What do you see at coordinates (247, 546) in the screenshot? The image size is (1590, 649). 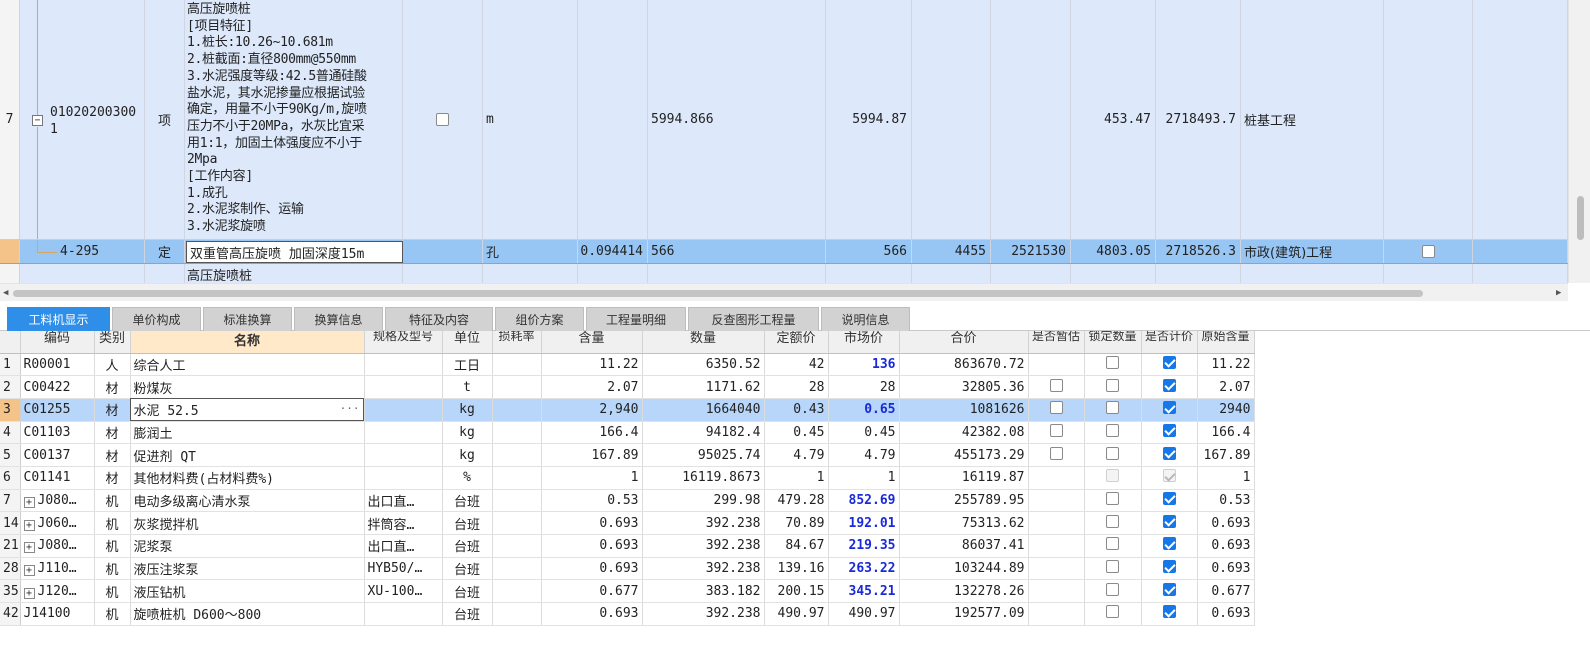 I see `name-cell: 泥浆泵` at bounding box center [247, 546].